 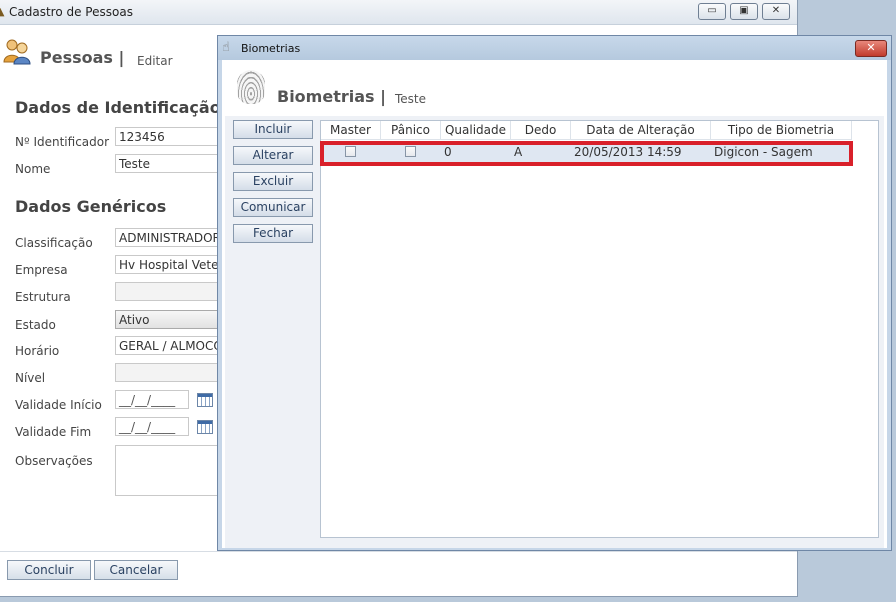 What do you see at coordinates (273, 181) in the screenshot?
I see `excluir-button: Excluir` at bounding box center [273, 181].